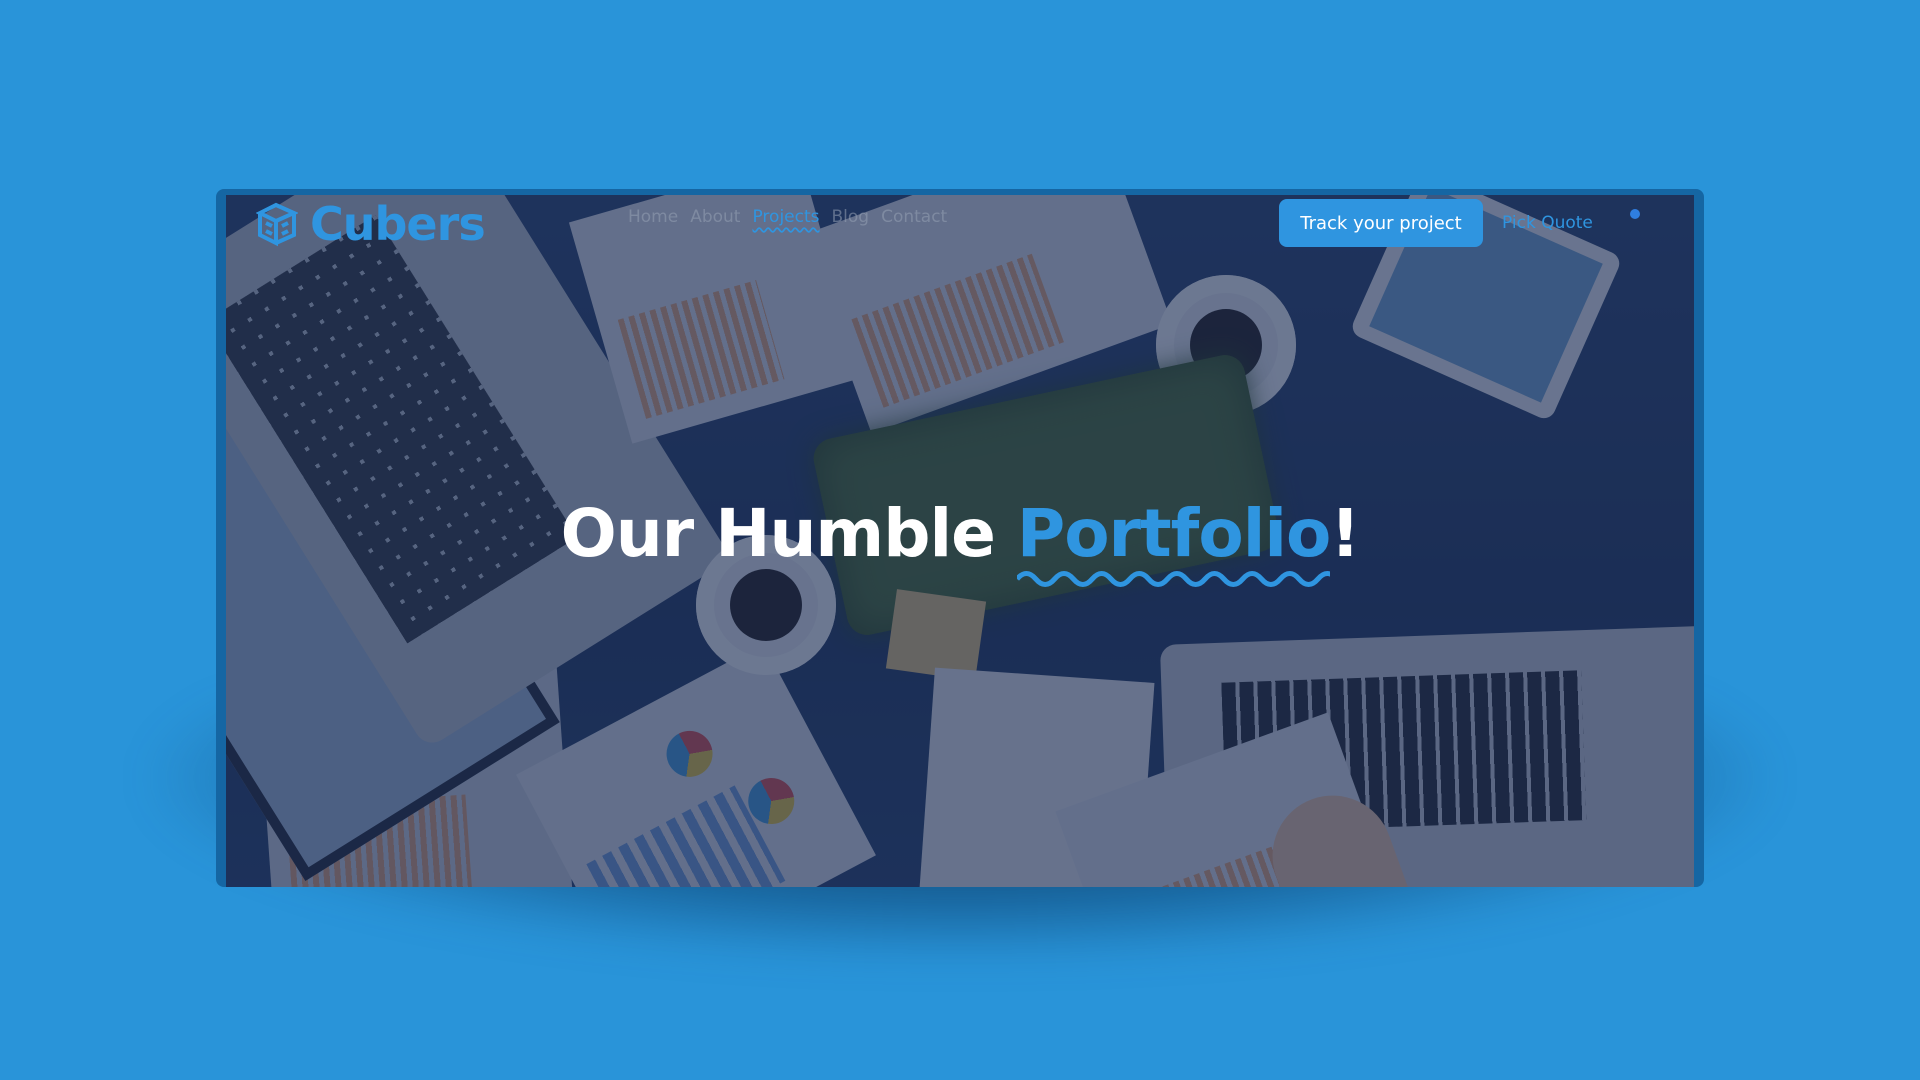  I want to click on main-menu: Home About Projects Blog Contact, so click(787, 217).